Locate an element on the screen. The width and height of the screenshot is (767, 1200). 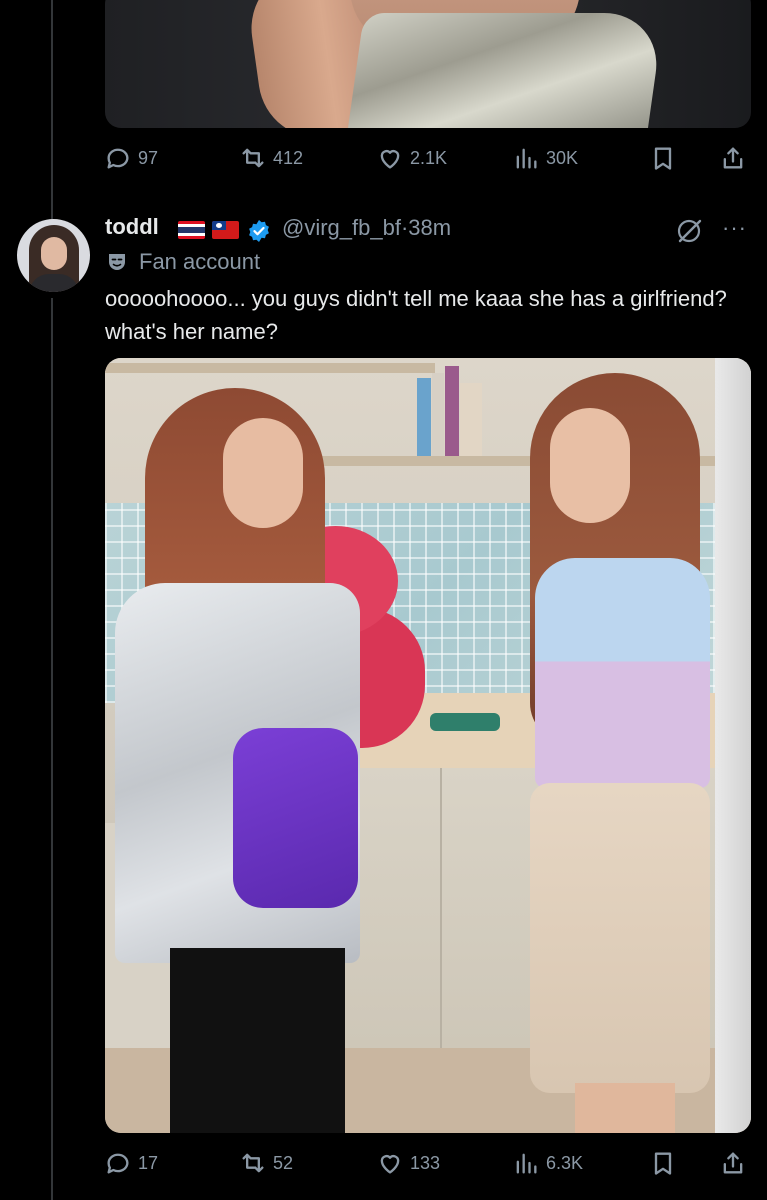
like-count: 2.1K is located at coordinates (429, 157).